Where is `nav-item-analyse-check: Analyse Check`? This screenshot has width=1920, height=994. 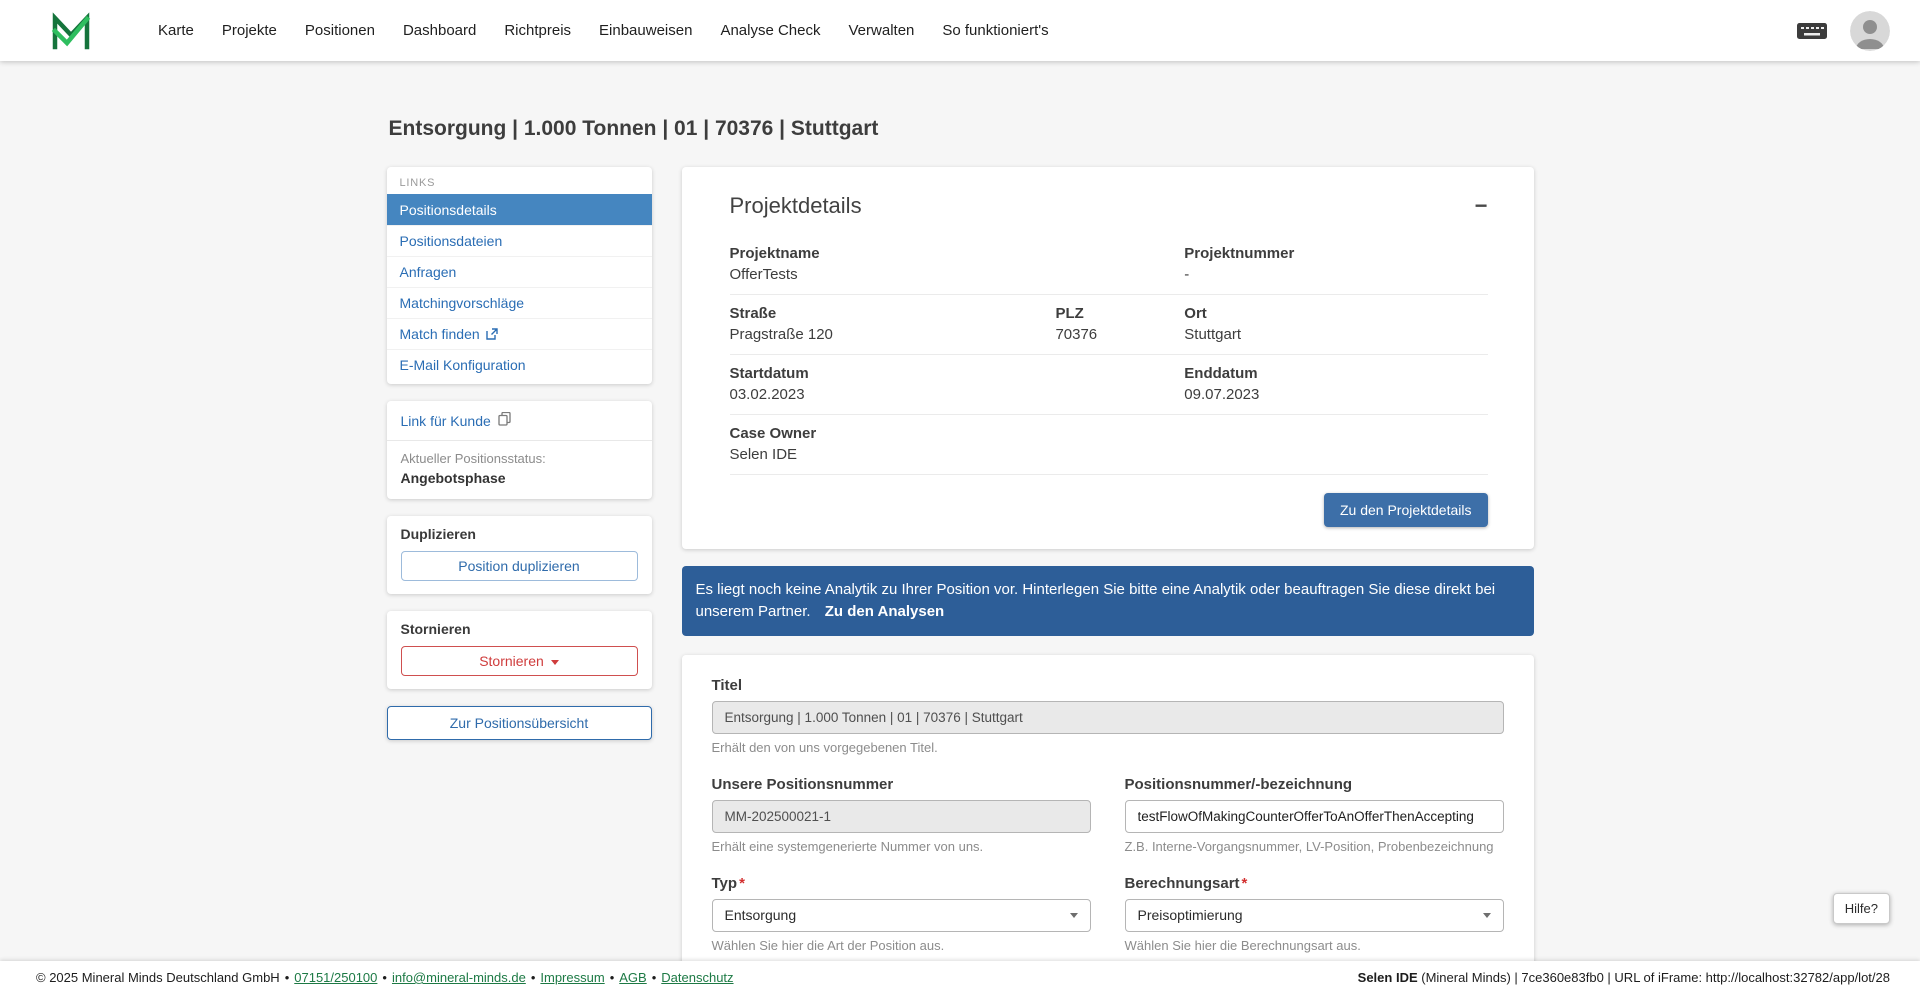
nav-item-analyse-check: Analyse Check is located at coordinates (770, 30).